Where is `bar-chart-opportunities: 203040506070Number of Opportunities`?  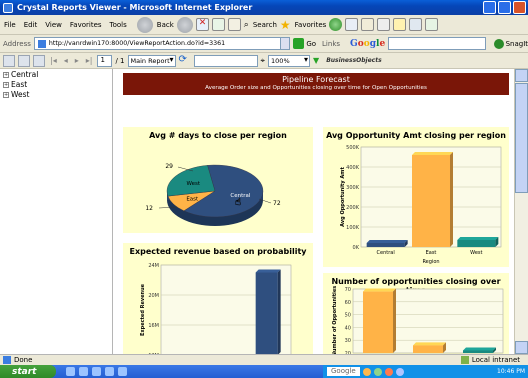 bar-chart-opportunities: 203040506070Number of Opportunities is located at coordinates (418, 320).